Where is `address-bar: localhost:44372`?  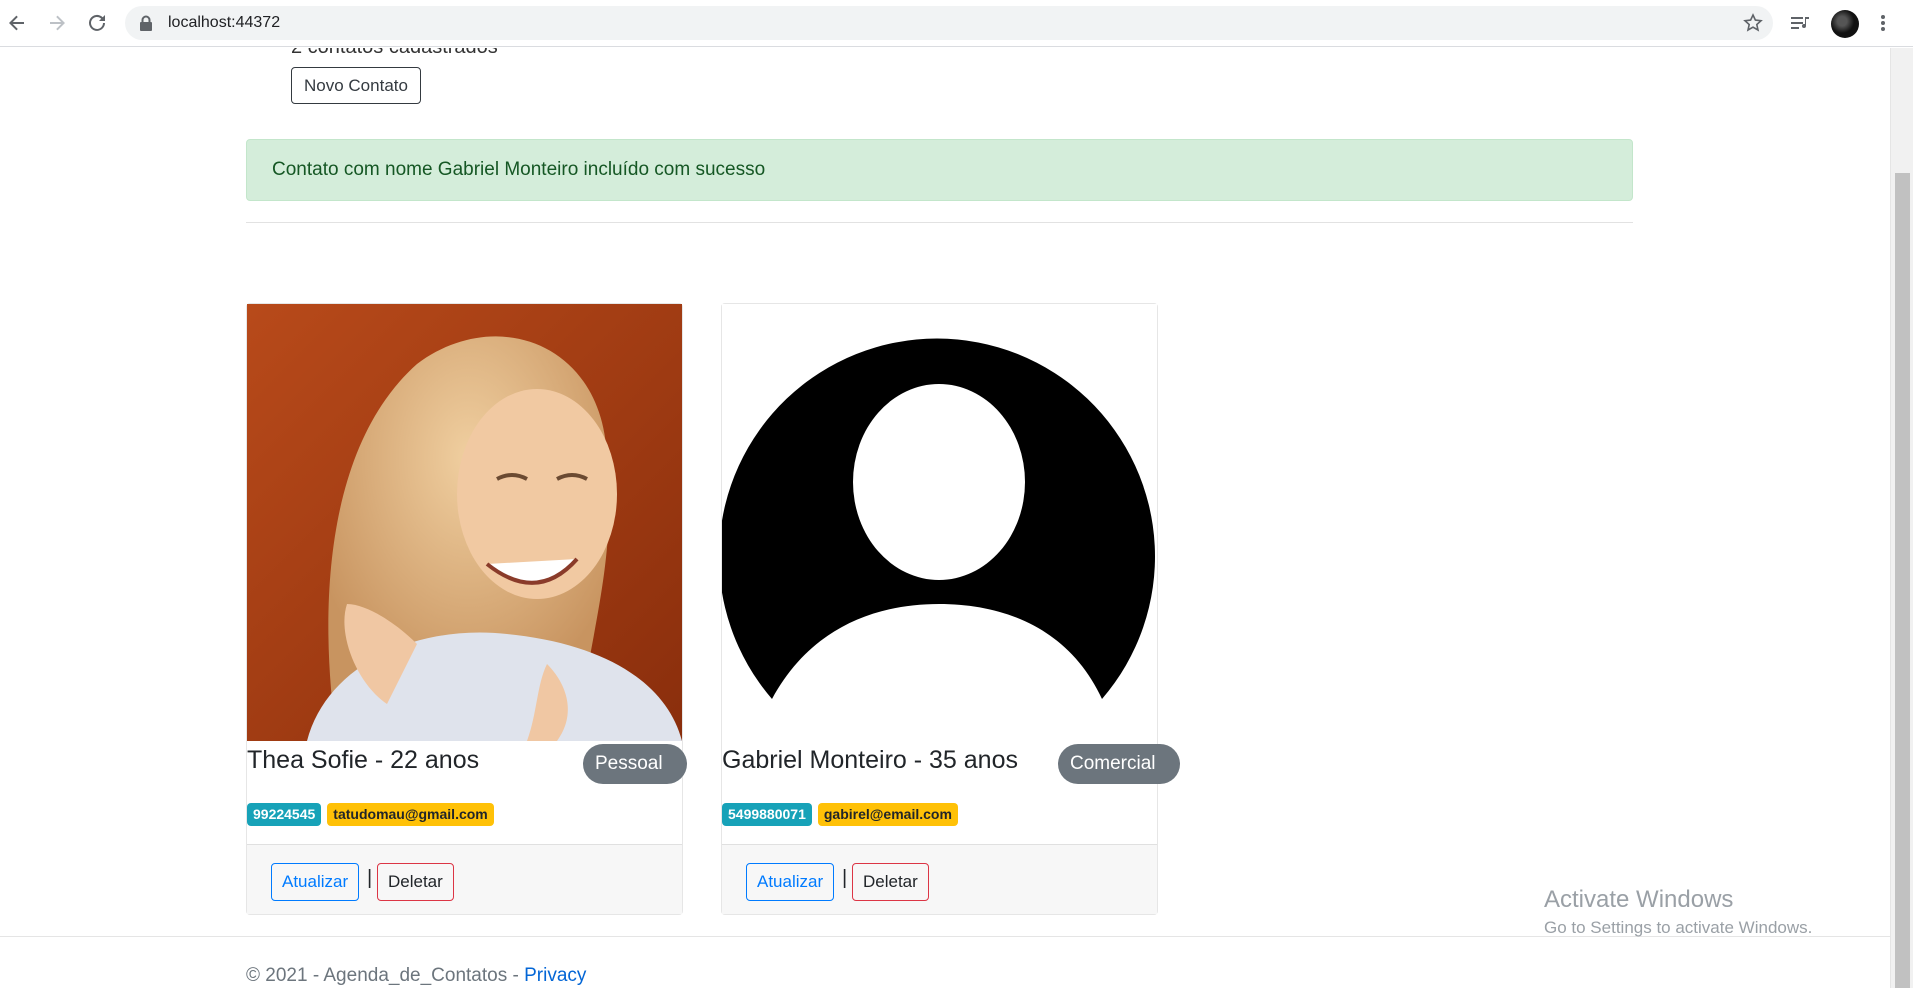
address-bar: localhost:44372 is located at coordinates (949, 23).